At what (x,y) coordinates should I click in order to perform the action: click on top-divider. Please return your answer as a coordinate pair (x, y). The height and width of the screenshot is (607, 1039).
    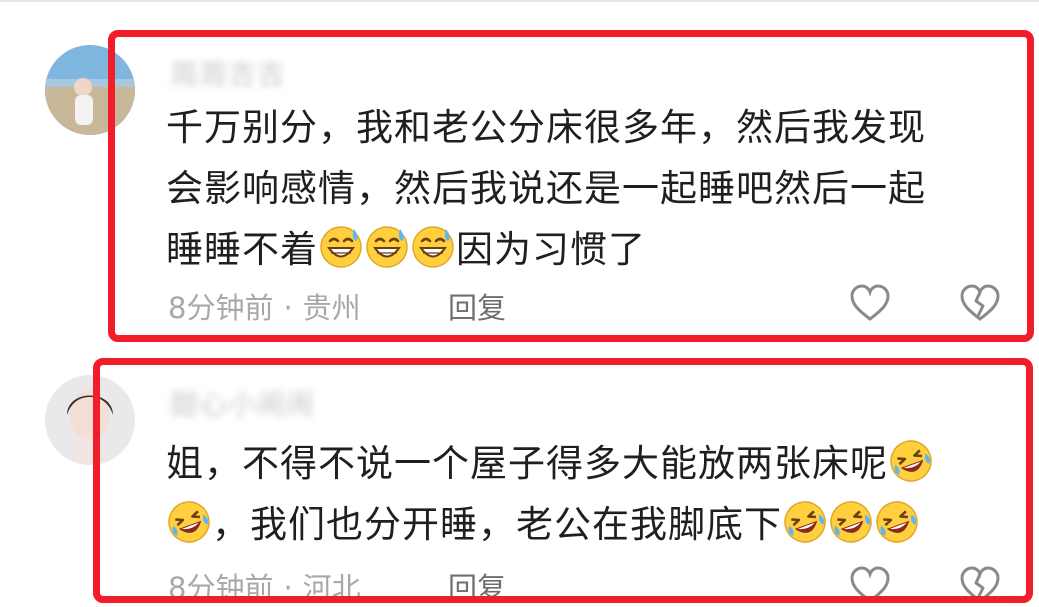
    Looking at the image, I should click on (519, 1).